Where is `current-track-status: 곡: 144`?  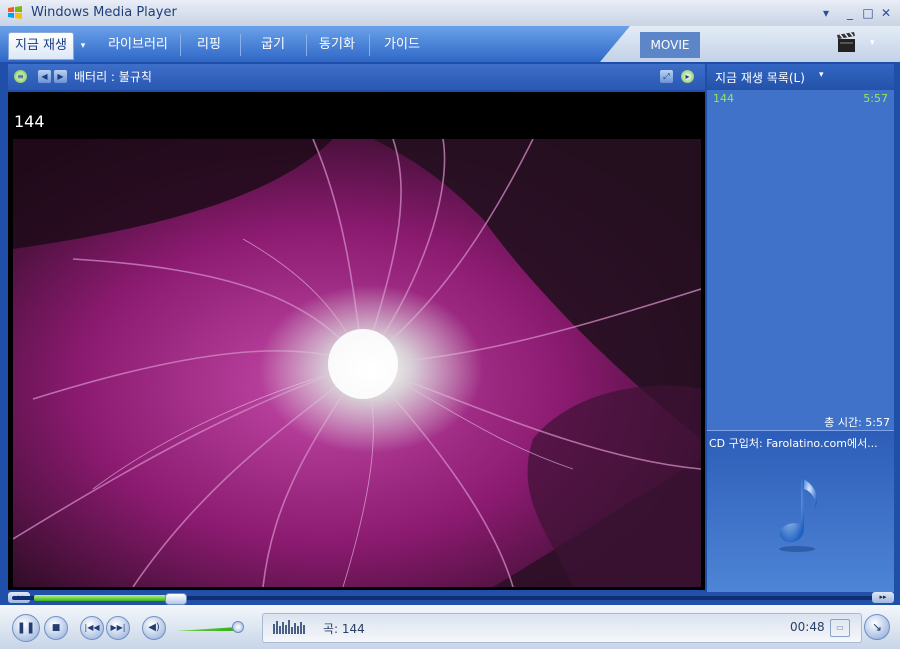 current-track-status: 곡: 144 is located at coordinates (344, 629).